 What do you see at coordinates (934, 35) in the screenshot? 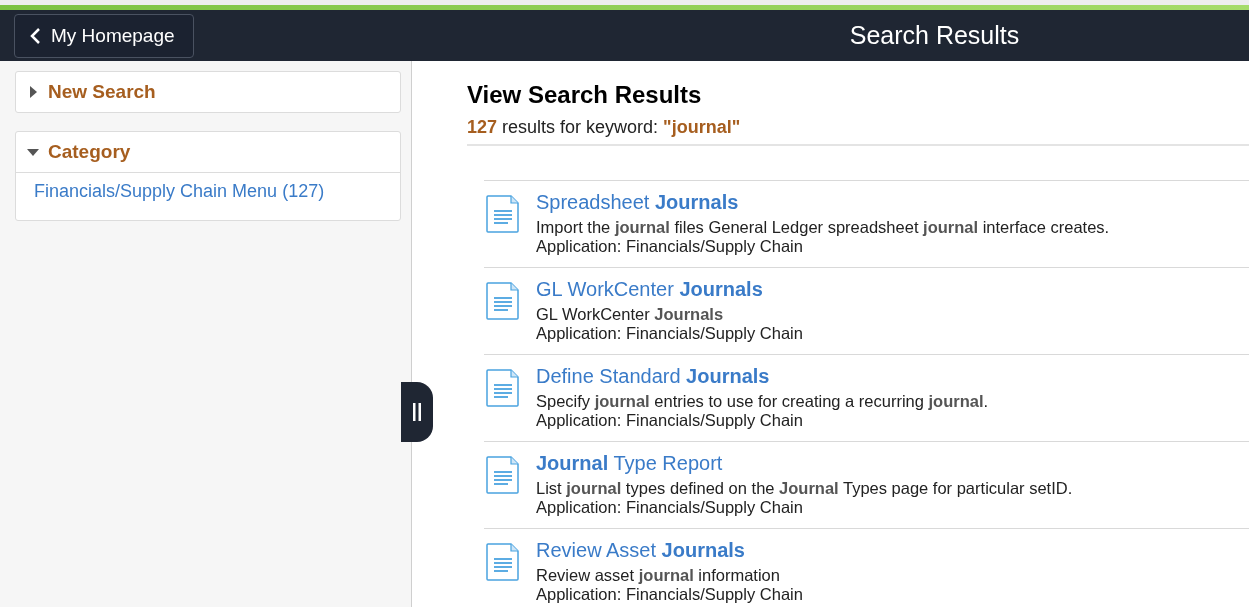
I see `page-title: Search Results` at bounding box center [934, 35].